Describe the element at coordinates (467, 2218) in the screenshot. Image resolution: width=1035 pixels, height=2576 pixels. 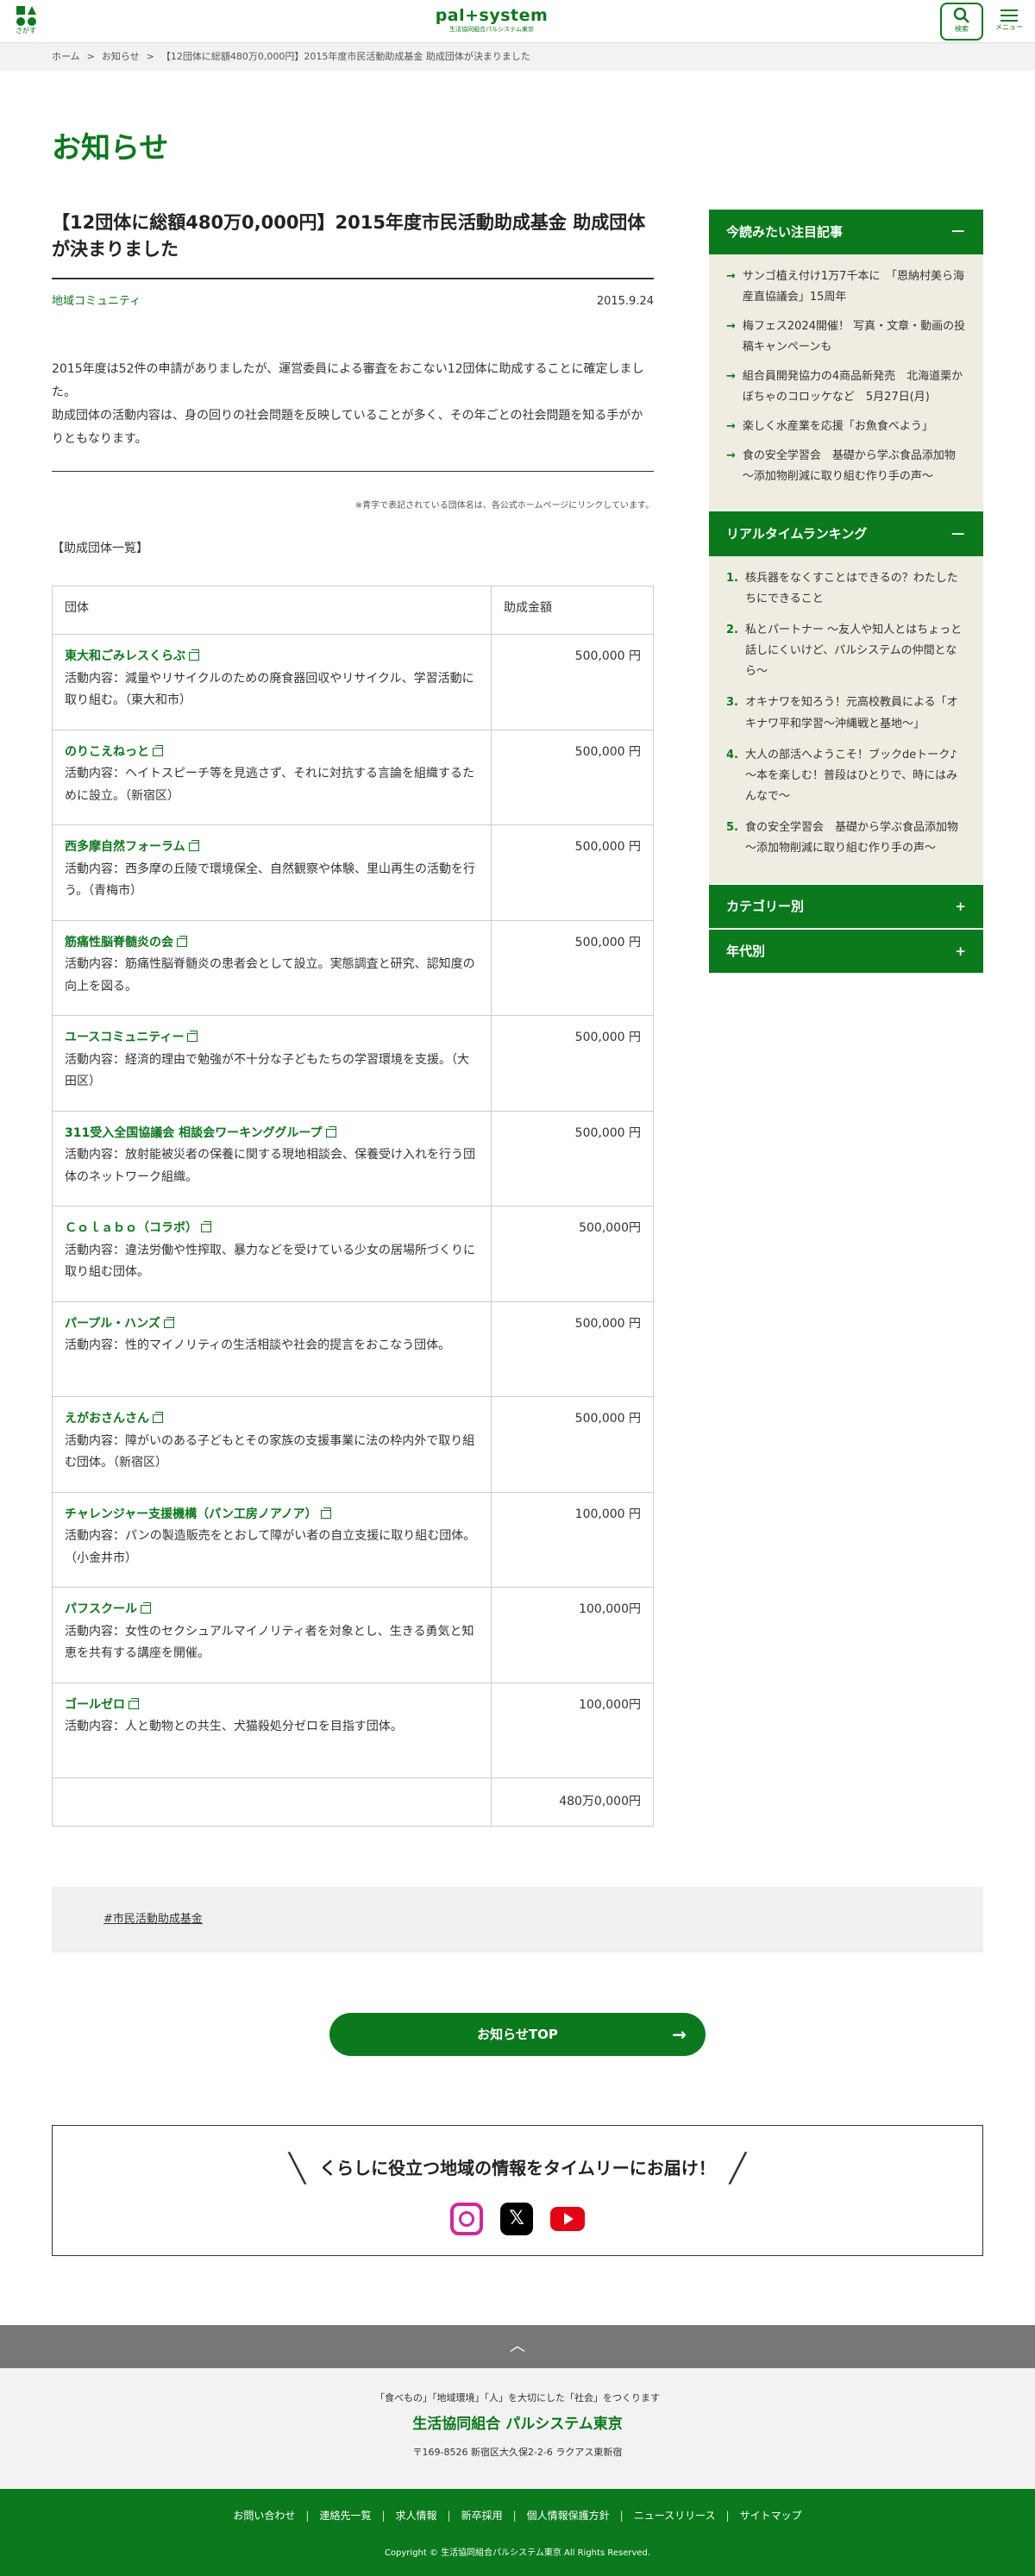
I see `instagram-icon` at that location.